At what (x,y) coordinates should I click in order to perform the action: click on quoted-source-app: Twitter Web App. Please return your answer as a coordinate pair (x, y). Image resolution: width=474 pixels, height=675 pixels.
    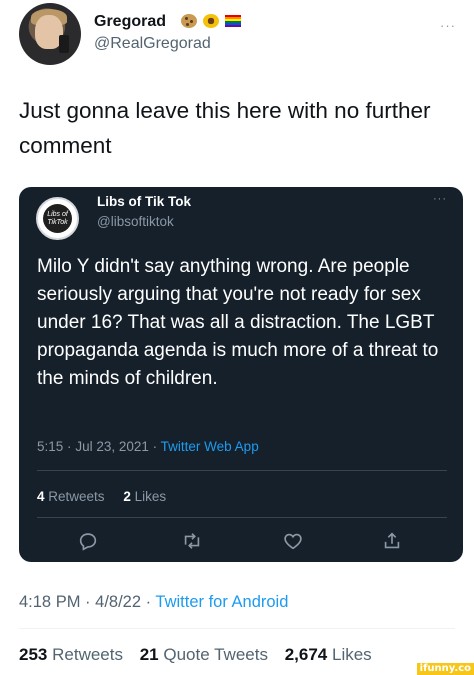
    Looking at the image, I should click on (210, 446).